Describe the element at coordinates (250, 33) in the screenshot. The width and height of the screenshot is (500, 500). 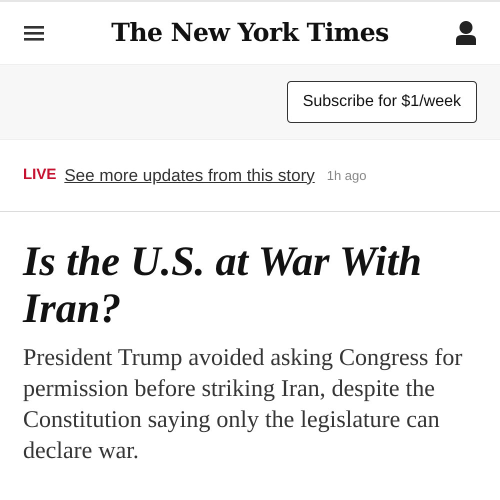
I see `site-logo: The New York Times` at that location.